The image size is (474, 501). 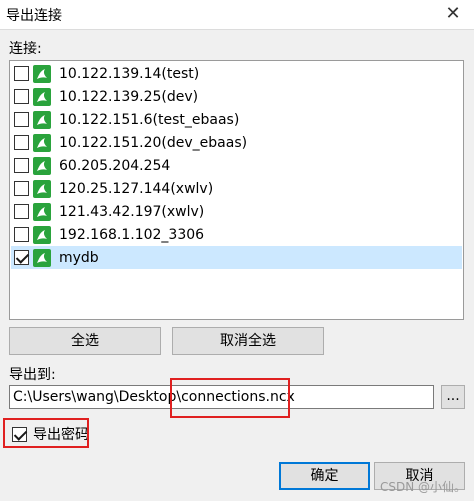 I want to click on connection-label: 10.122.139.25(dev), so click(x=129, y=96).